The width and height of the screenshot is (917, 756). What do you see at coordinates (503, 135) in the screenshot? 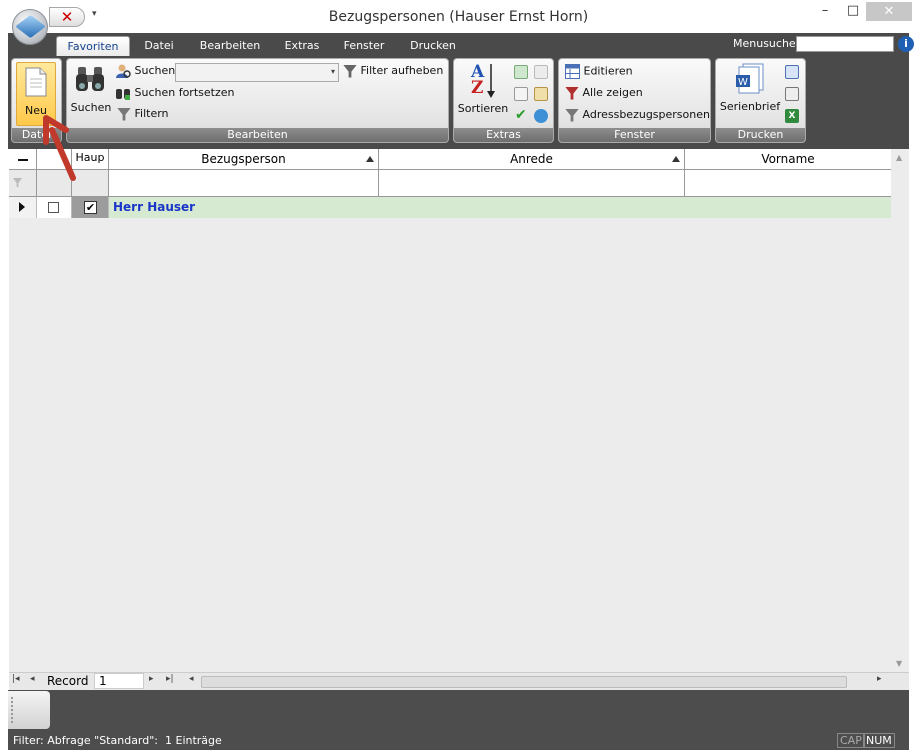
I see `group-label-extras: Extras` at bounding box center [503, 135].